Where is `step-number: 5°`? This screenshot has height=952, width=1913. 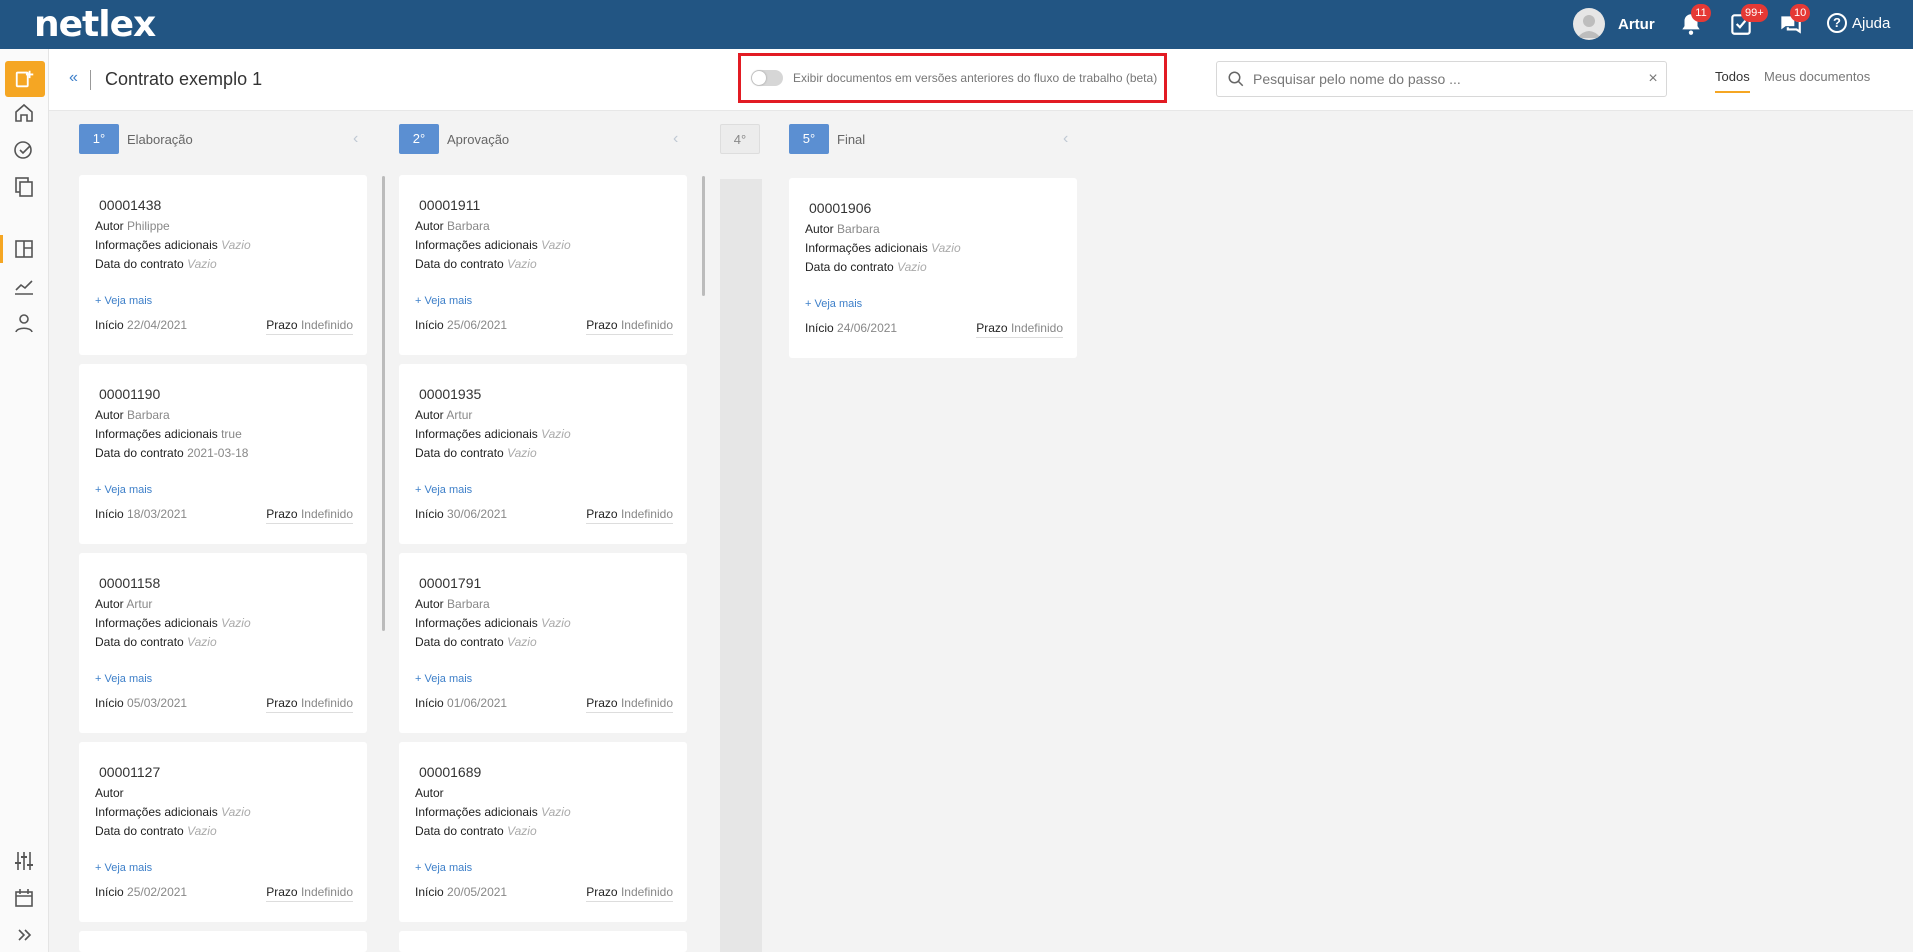 step-number: 5° is located at coordinates (809, 139).